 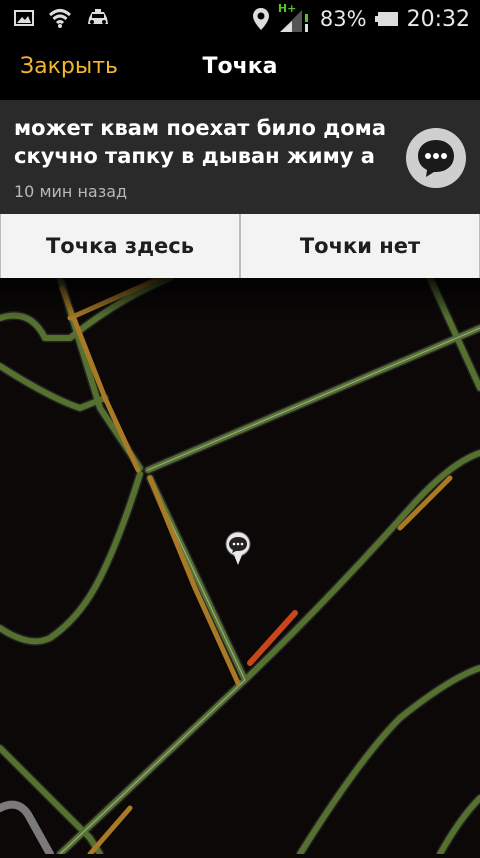 What do you see at coordinates (260, 19) in the screenshot?
I see `location-icon` at bounding box center [260, 19].